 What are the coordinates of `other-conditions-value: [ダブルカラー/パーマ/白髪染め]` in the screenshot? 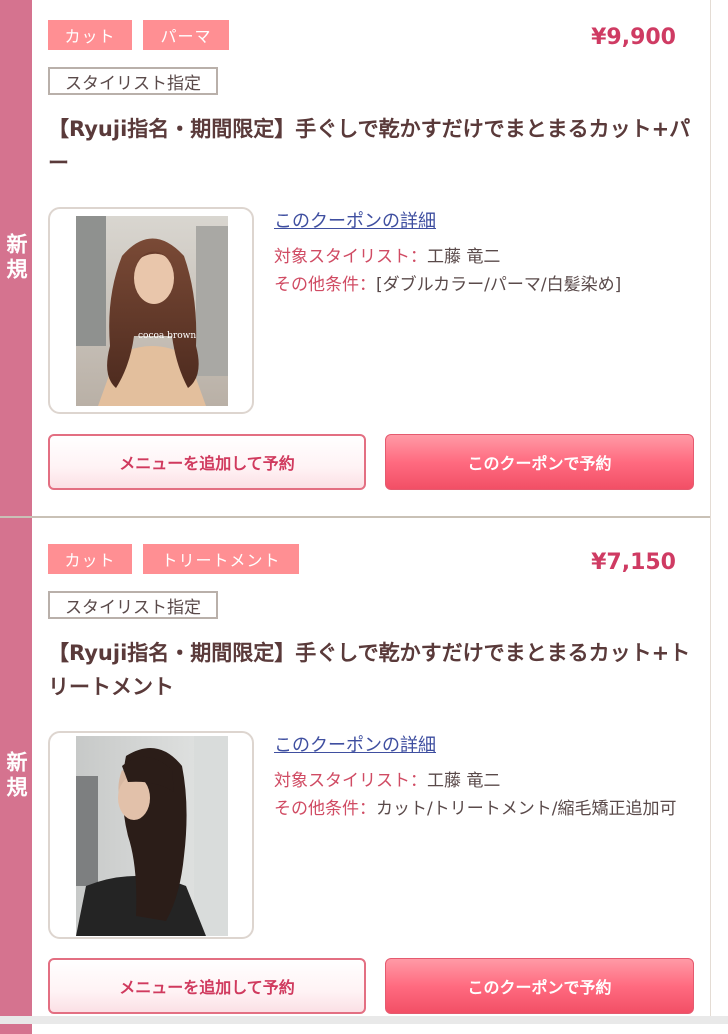 It's located at (499, 285).